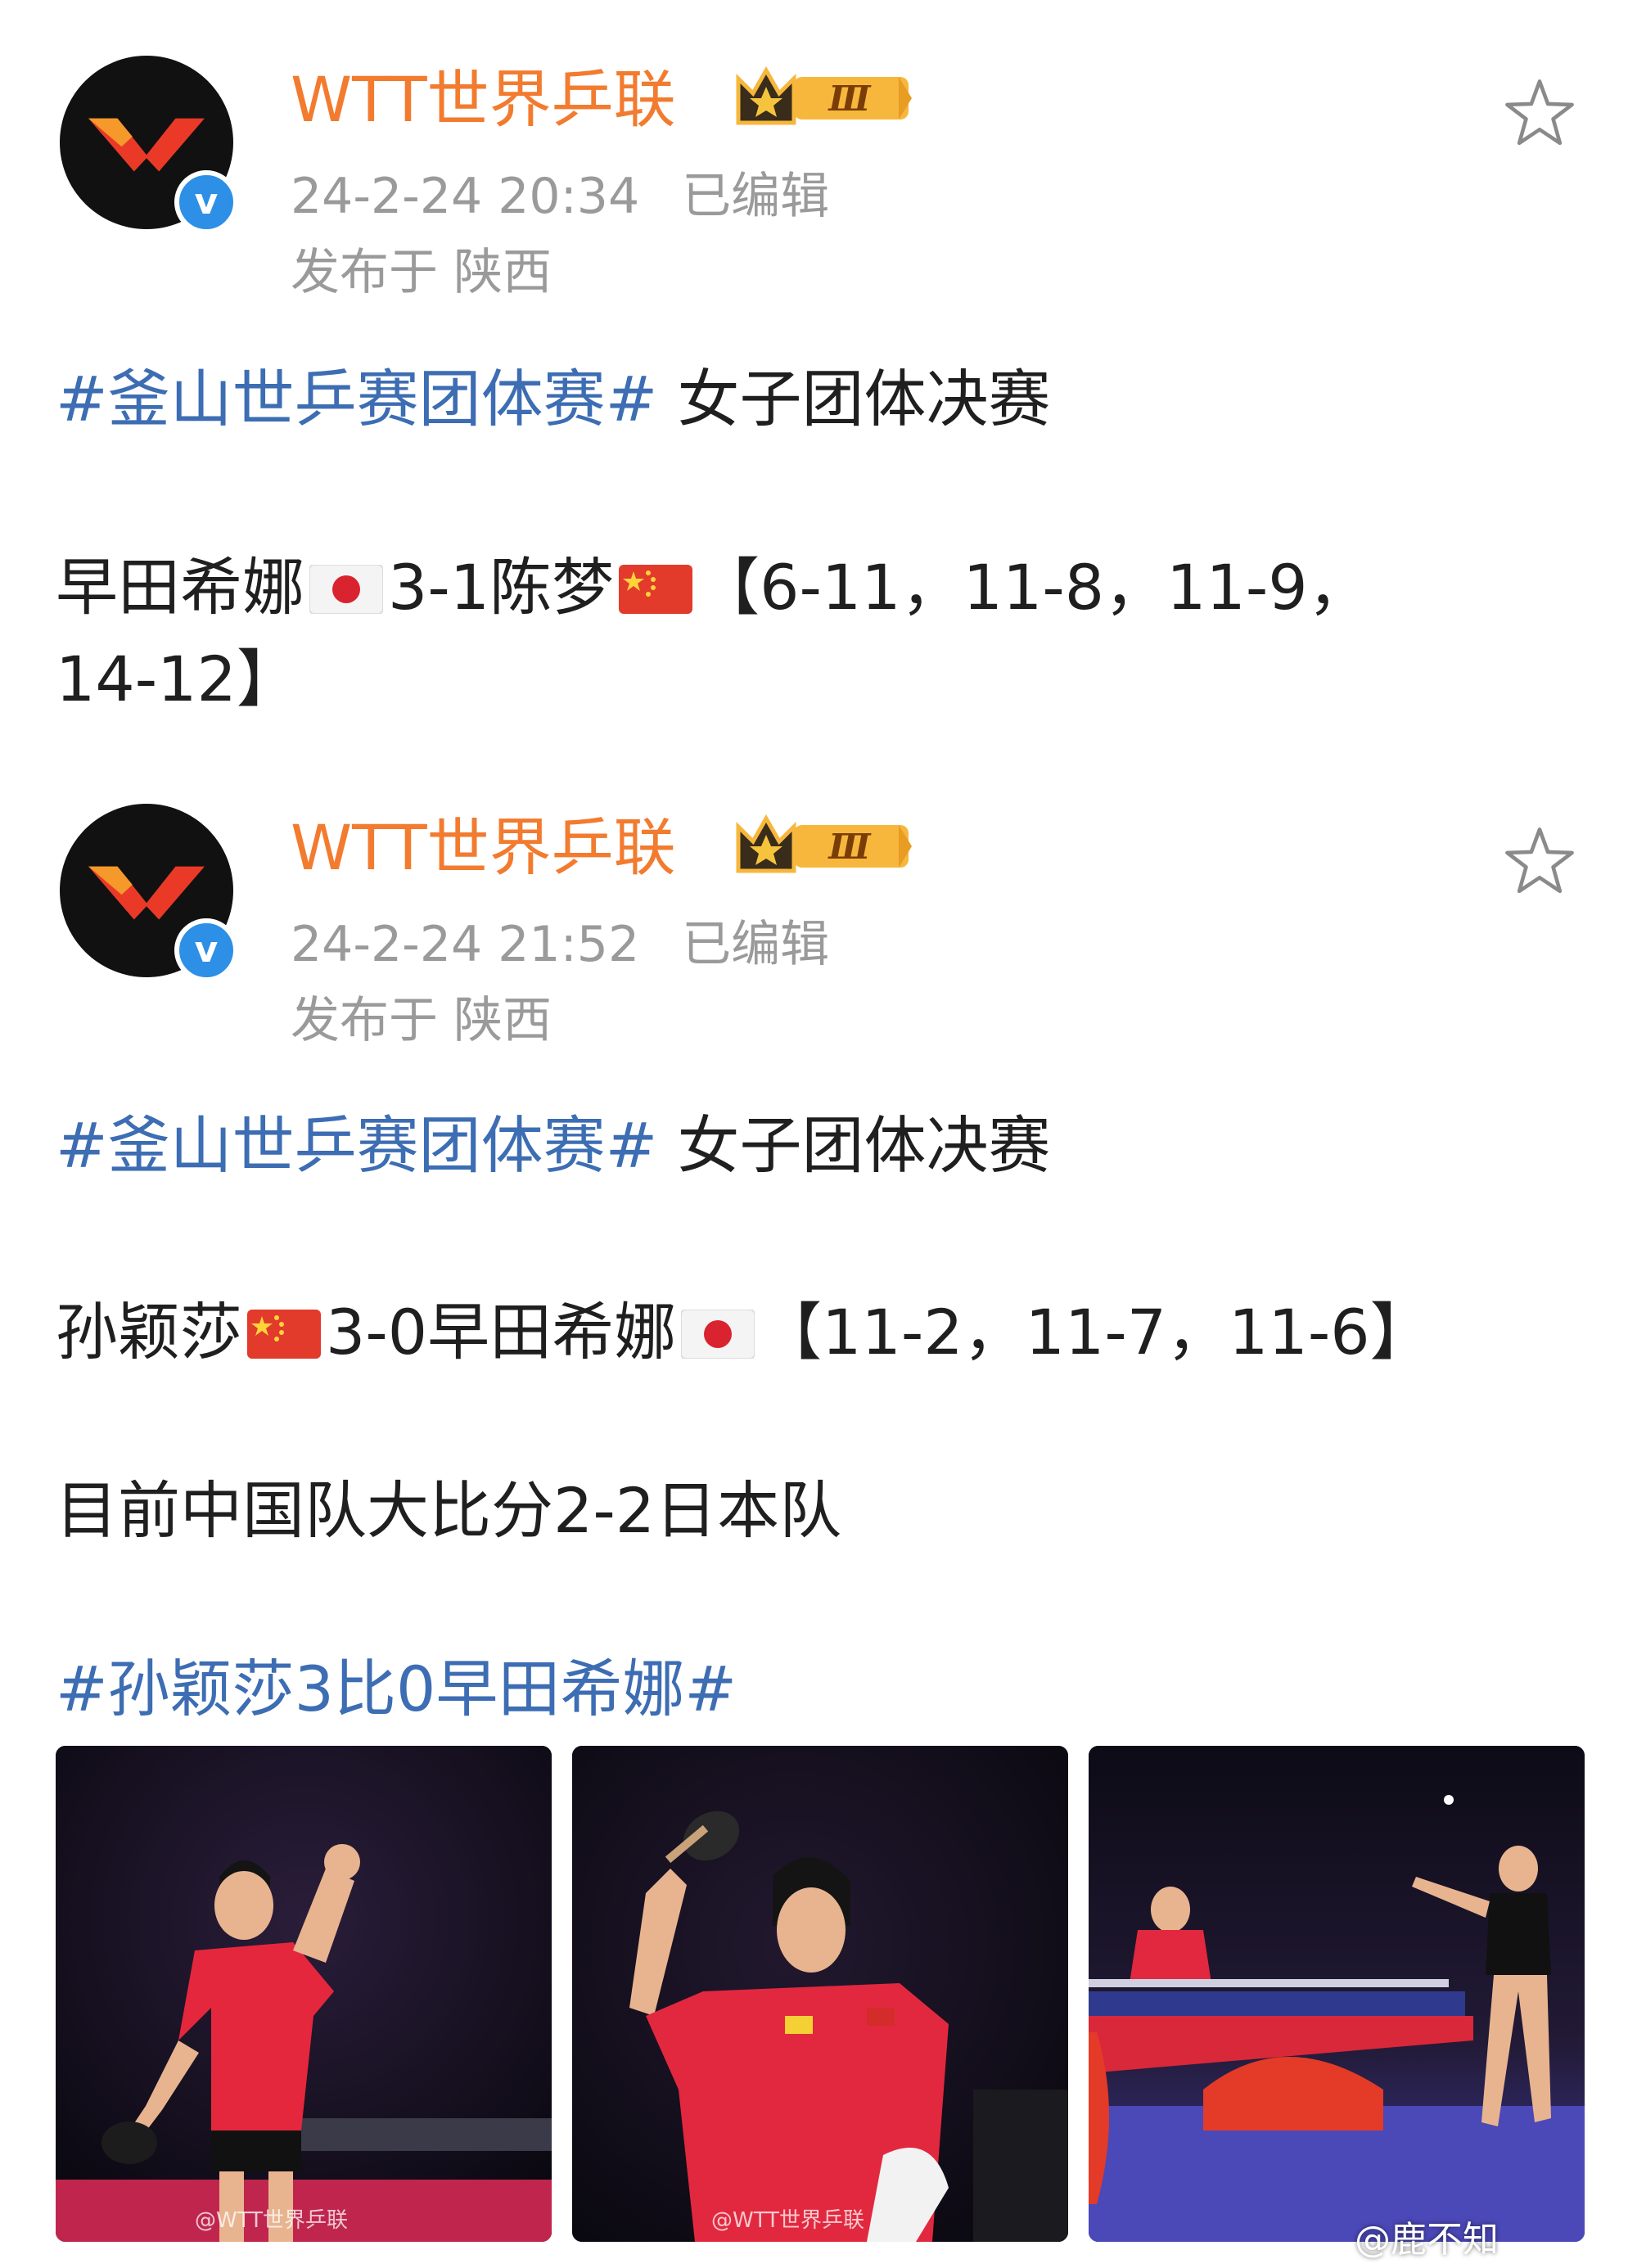 The width and height of the screenshot is (1637, 2268). I want to click on player2: 早田希娜, so click(552, 1332).